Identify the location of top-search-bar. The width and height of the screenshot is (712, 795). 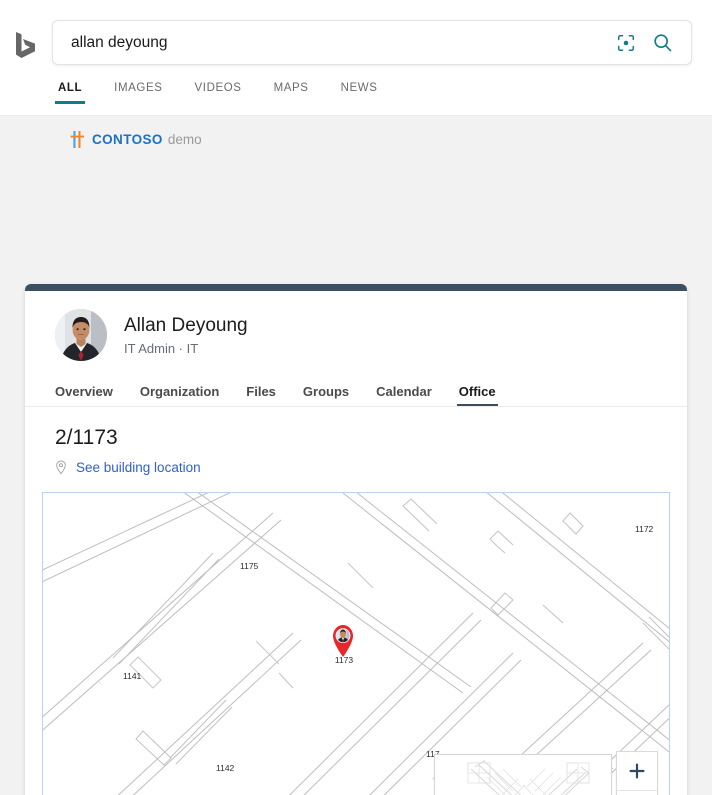
(356, 38).